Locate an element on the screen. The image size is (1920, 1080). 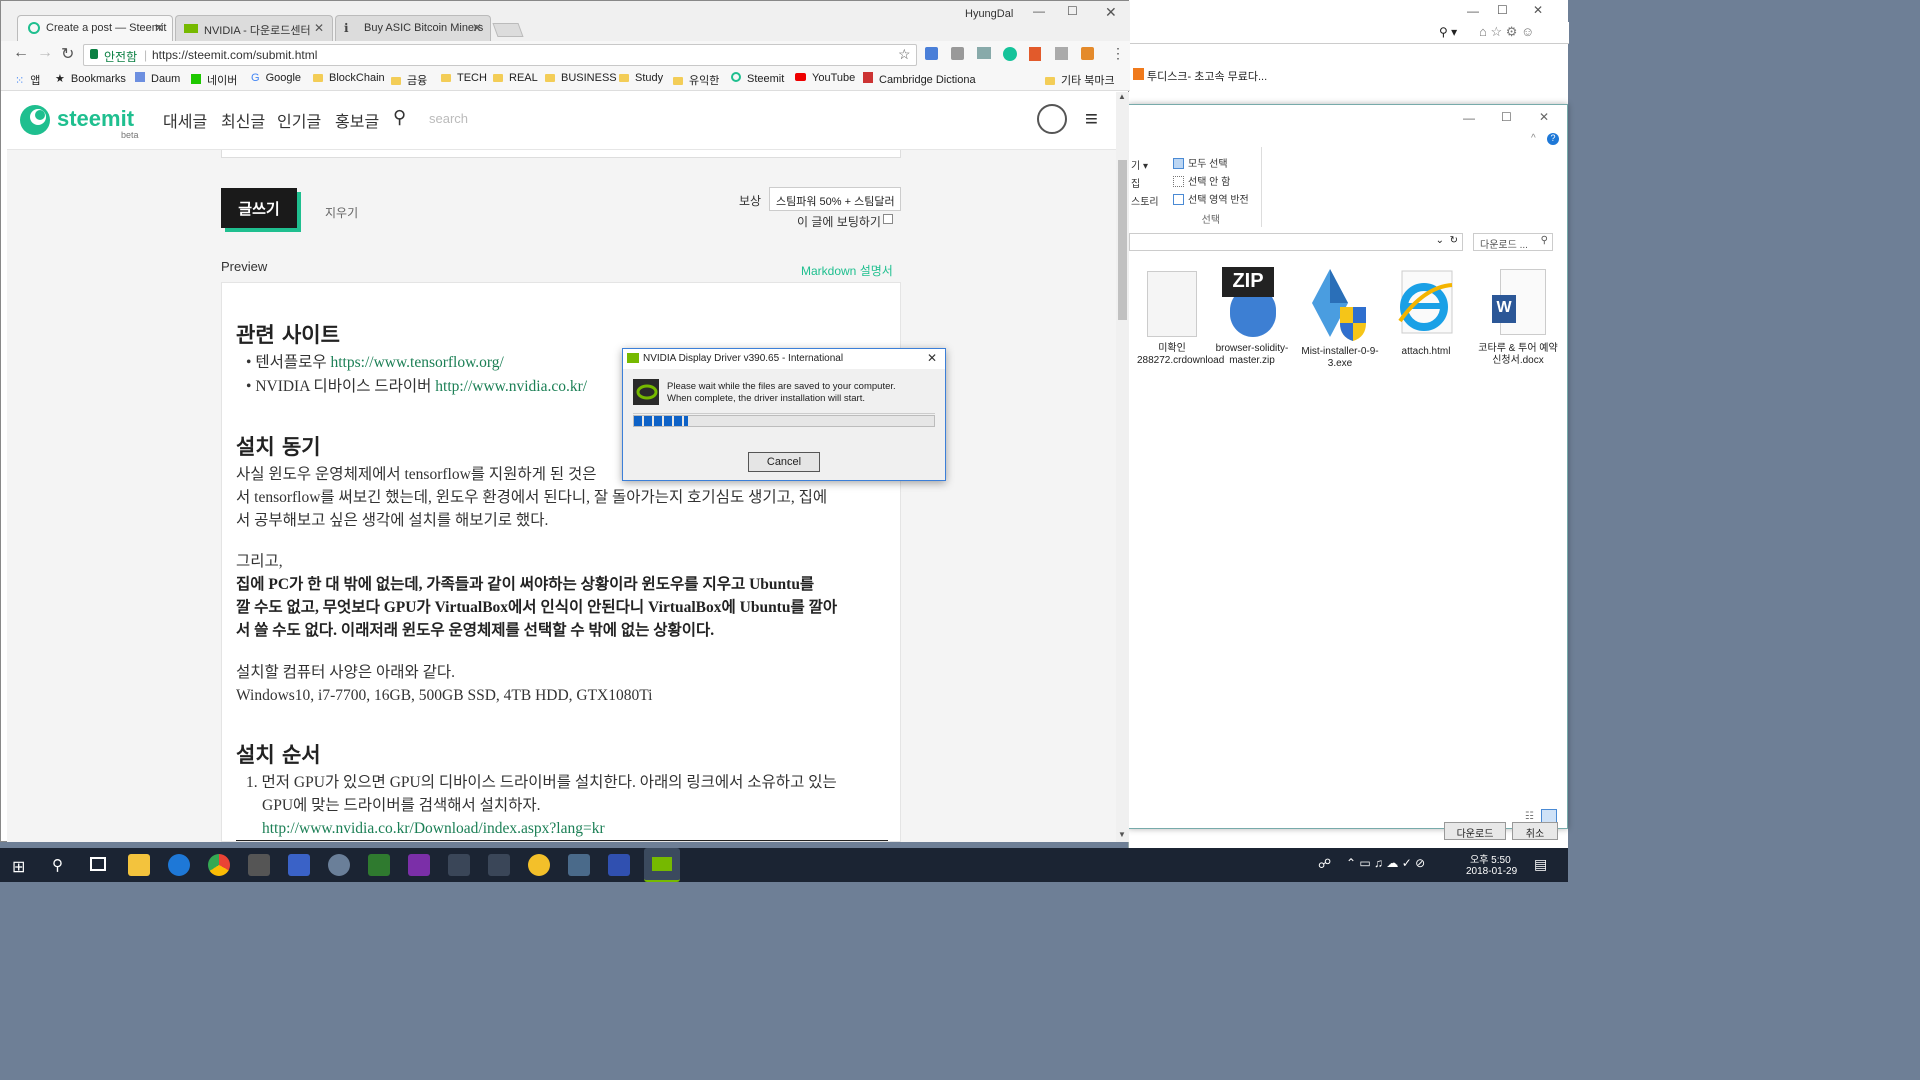
ie-address-bar: ⚲ ▾ ⌂ ☆ ⚙ ☺ is located at coordinates (1349, 33).